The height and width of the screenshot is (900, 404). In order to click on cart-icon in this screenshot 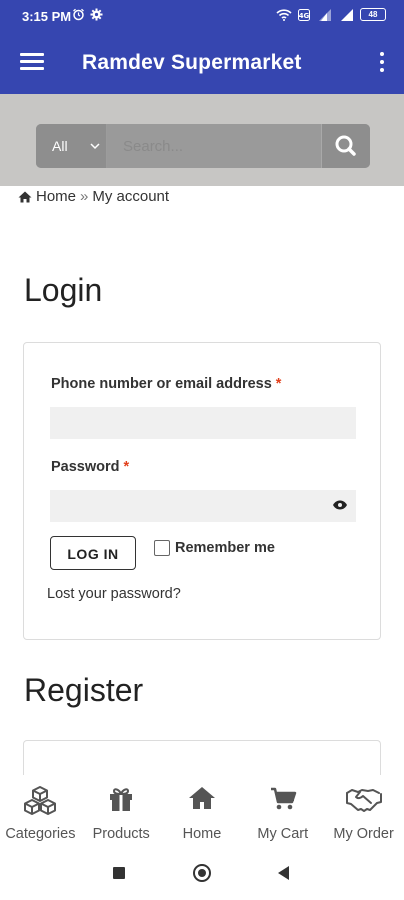, I will do `click(283, 798)`.